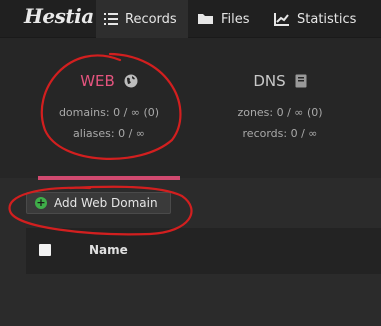  I want to click on nav-item-records: Records, so click(142, 19).